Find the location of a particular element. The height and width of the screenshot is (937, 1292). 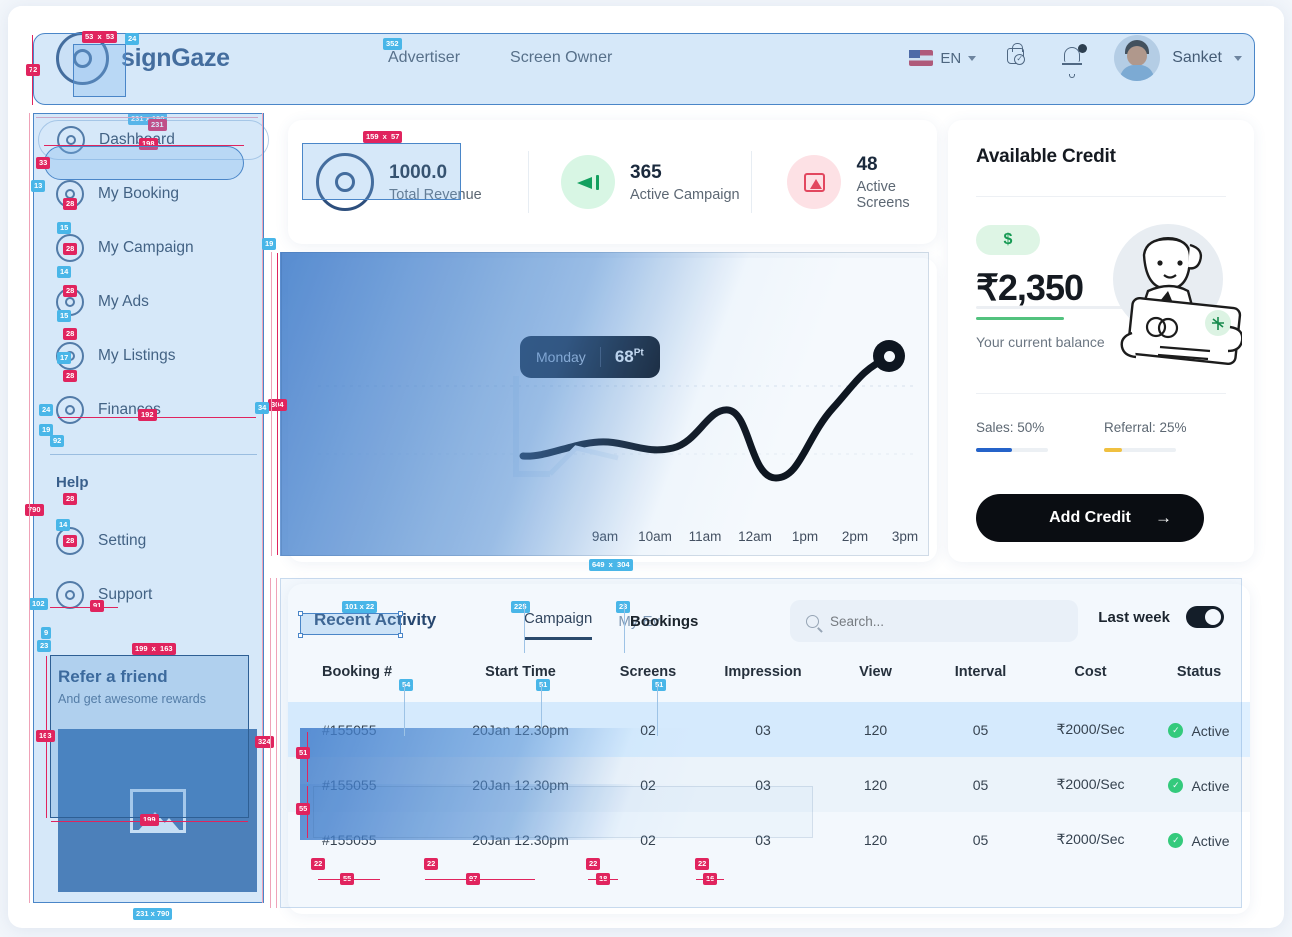

stat-total-revenue: 1000.0 Total Revenue is located at coordinates (422, 182).